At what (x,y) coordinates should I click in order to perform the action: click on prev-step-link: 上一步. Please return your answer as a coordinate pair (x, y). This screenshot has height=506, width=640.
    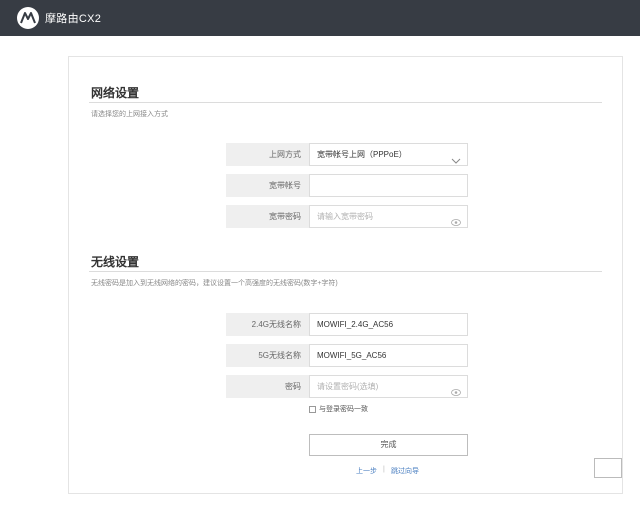
    Looking at the image, I should click on (366, 471).